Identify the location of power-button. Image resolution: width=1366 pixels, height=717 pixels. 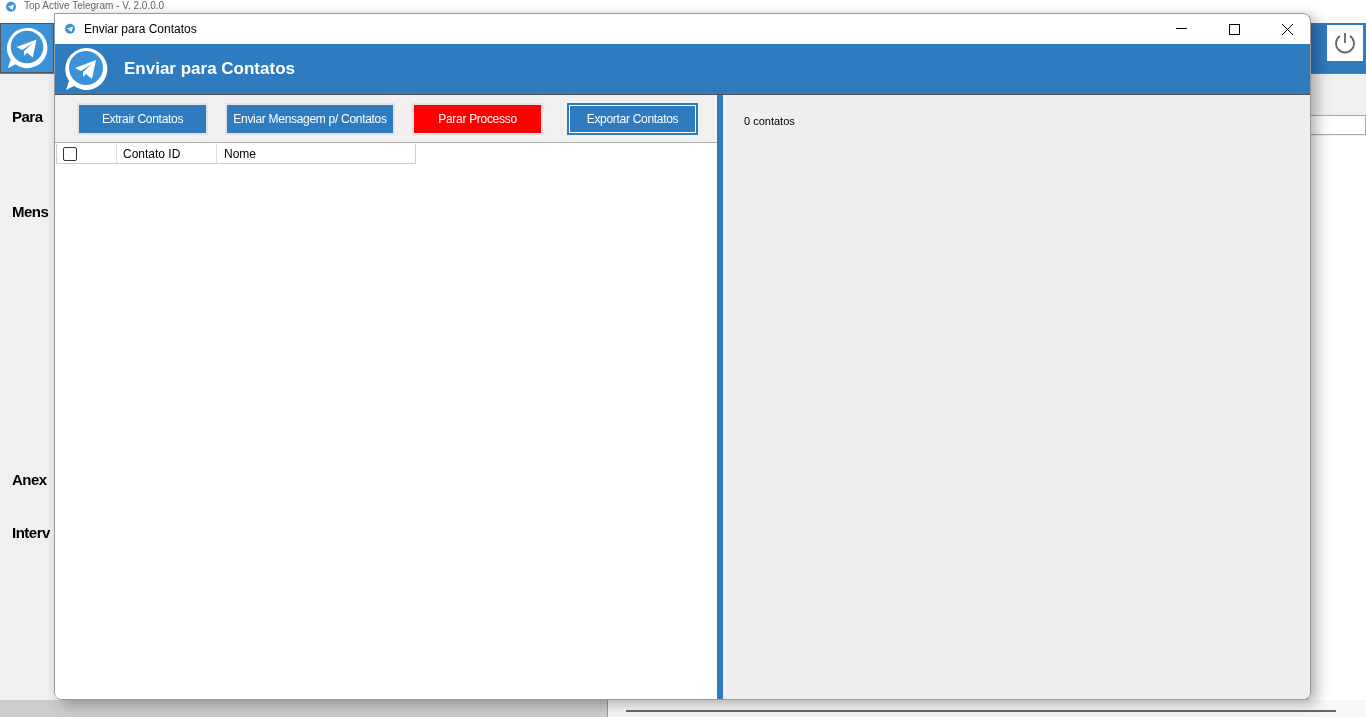
(1345, 43).